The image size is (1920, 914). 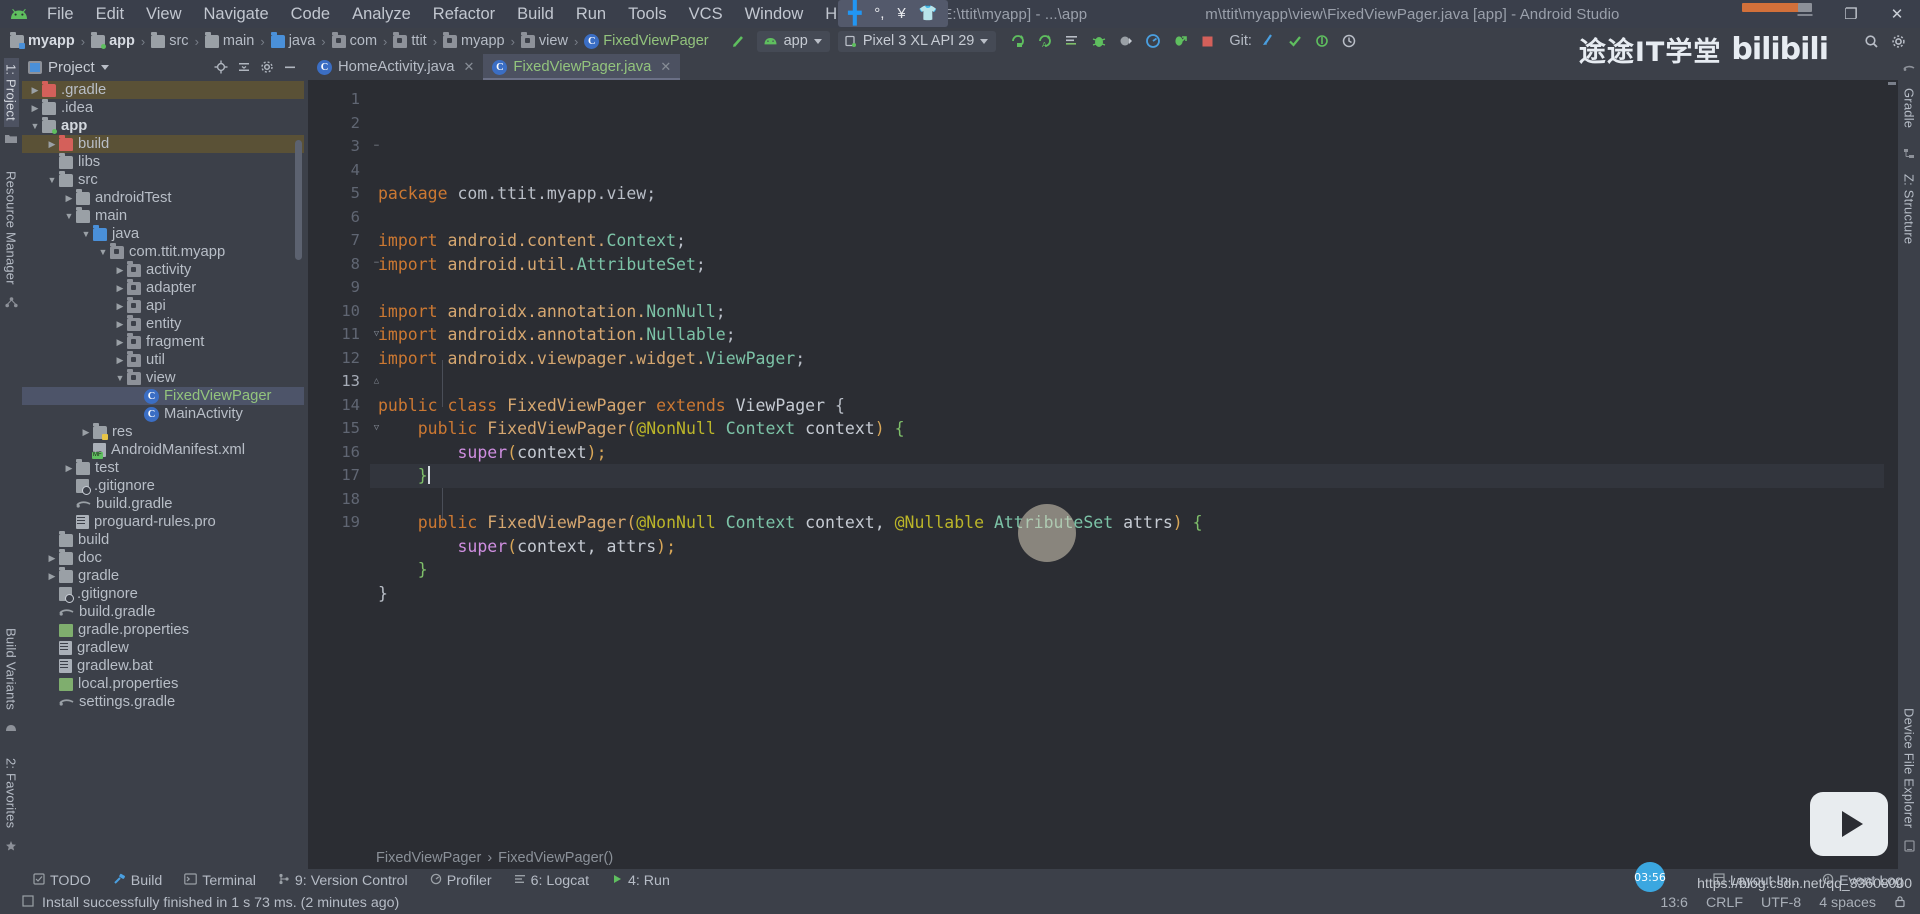 What do you see at coordinates (1724, 903) in the screenshot?
I see `line-separator: CRLF` at bounding box center [1724, 903].